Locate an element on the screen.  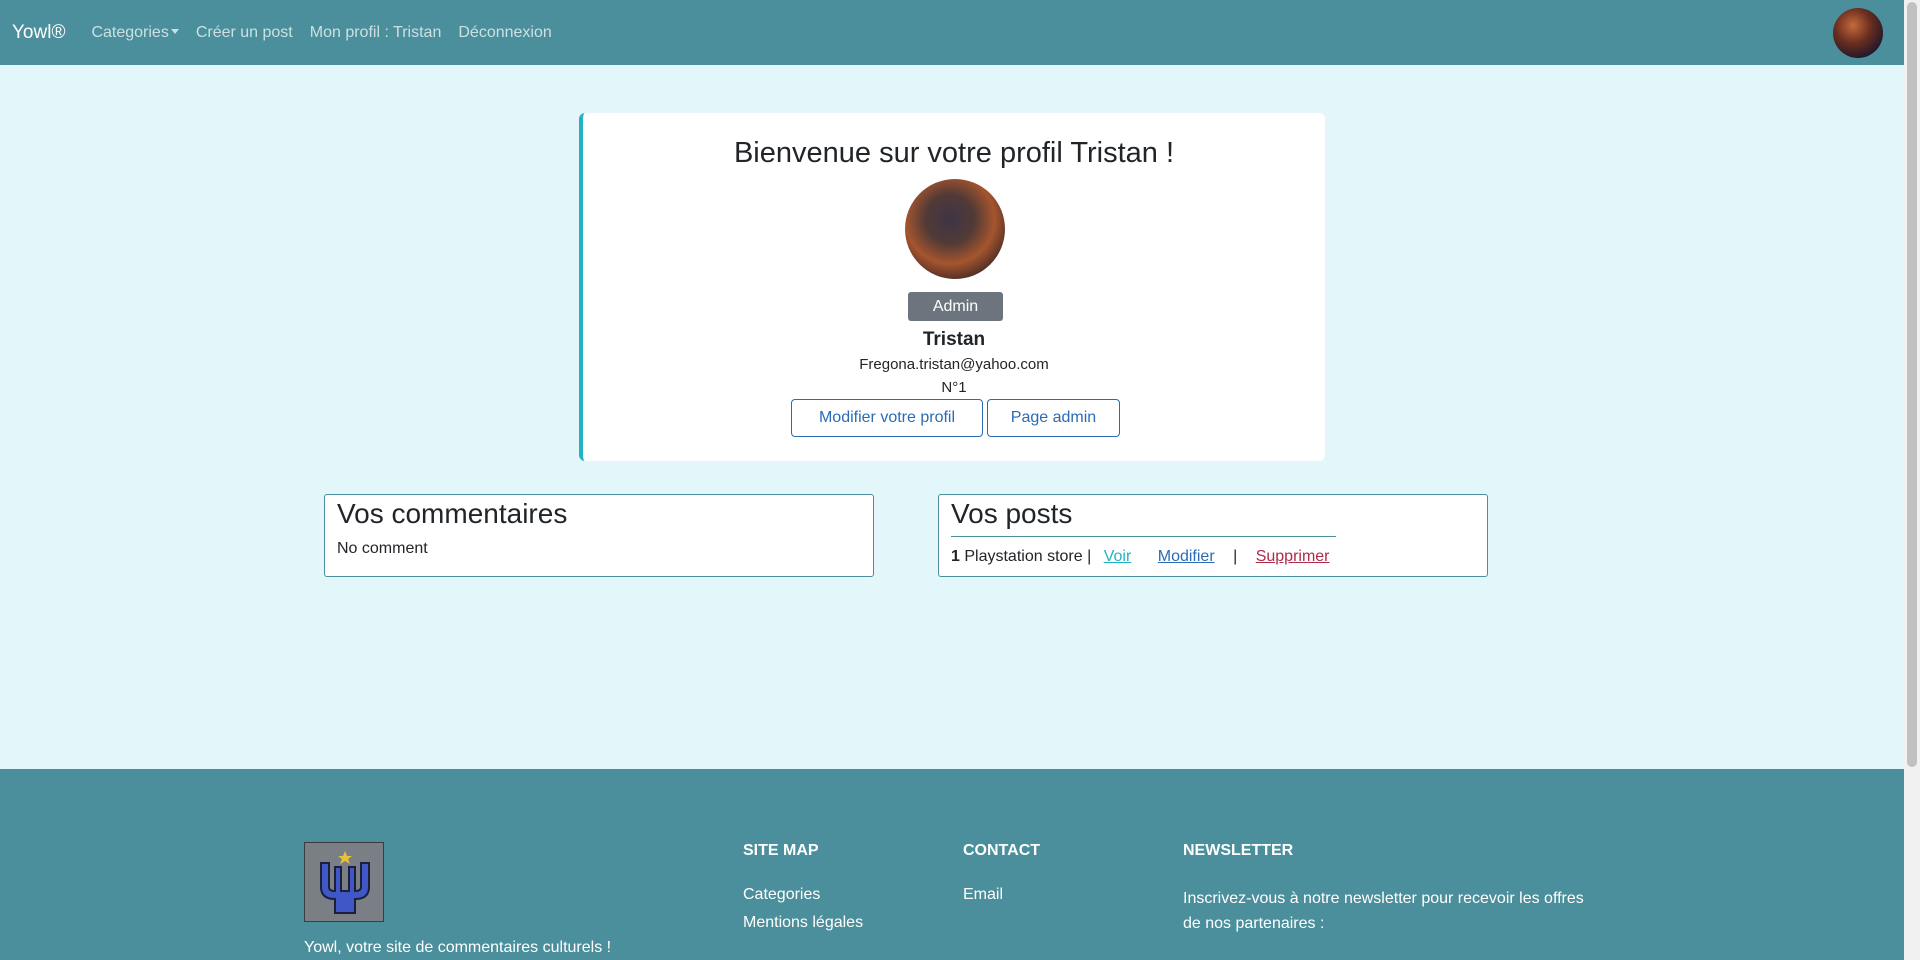
posts-divider is located at coordinates (1143, 536).